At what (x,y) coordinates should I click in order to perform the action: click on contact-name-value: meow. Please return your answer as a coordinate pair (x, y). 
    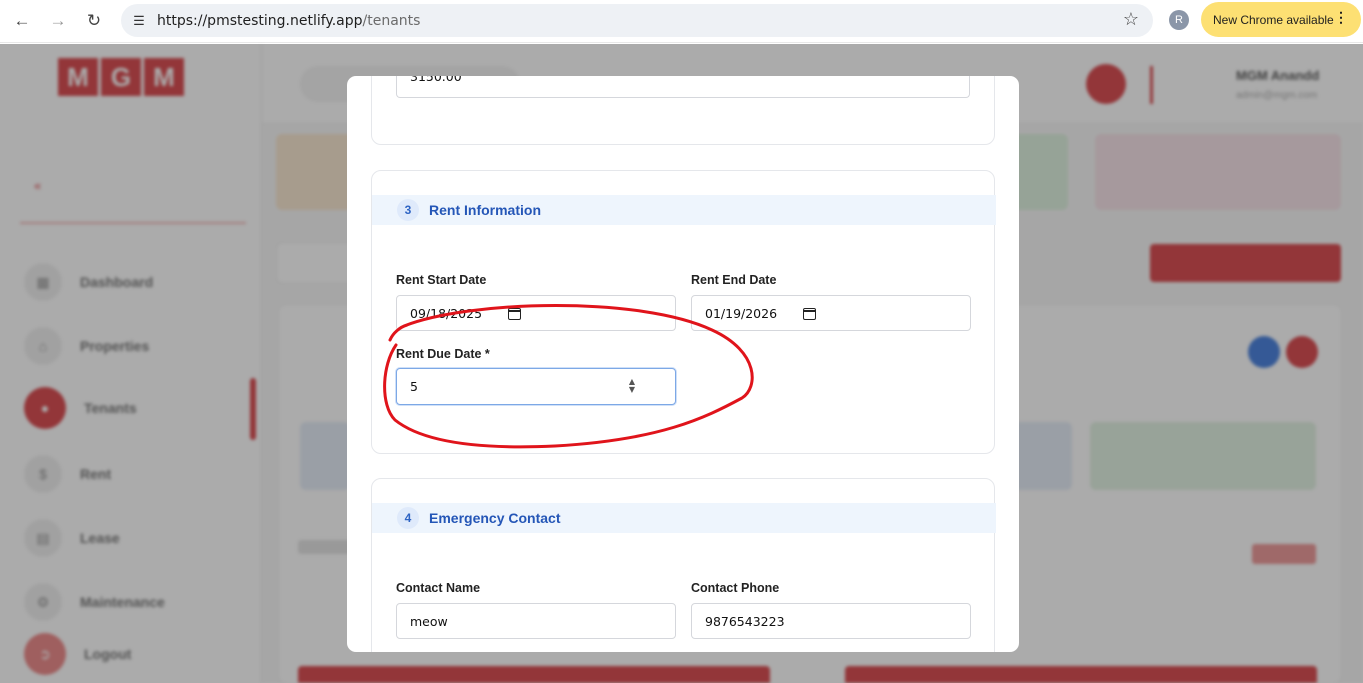
    Looking at the image, I should click on (429, 621).